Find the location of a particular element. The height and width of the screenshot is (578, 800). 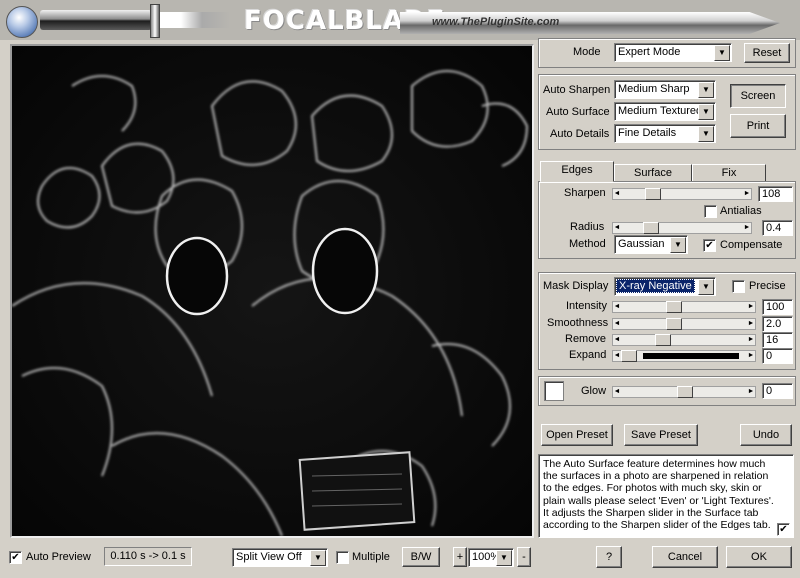

zoom-out-button: - is located at coordinates (524, 557).